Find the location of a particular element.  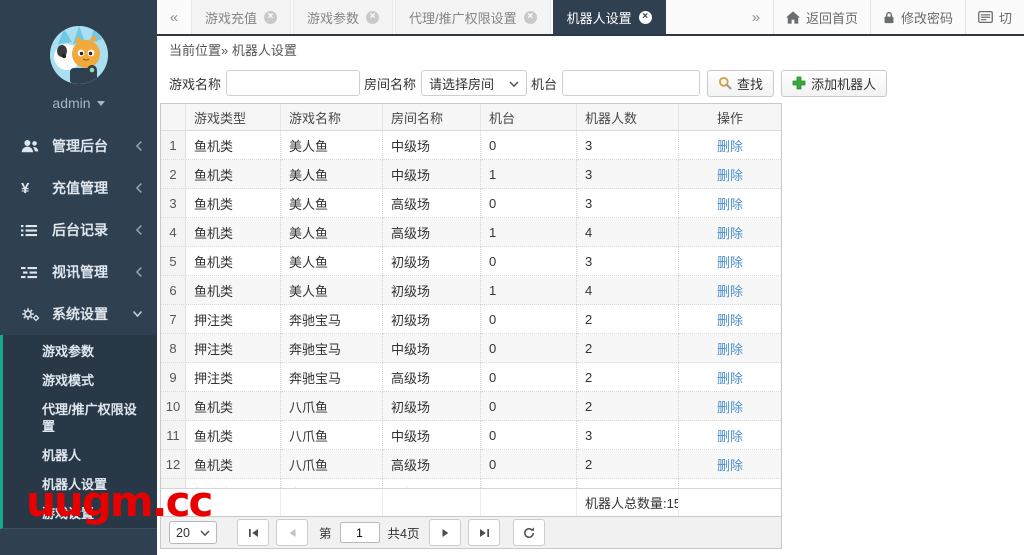

sidebar-item-recharge-mgmt: ¥ 充值管理 is located at coordinates (78, 188).